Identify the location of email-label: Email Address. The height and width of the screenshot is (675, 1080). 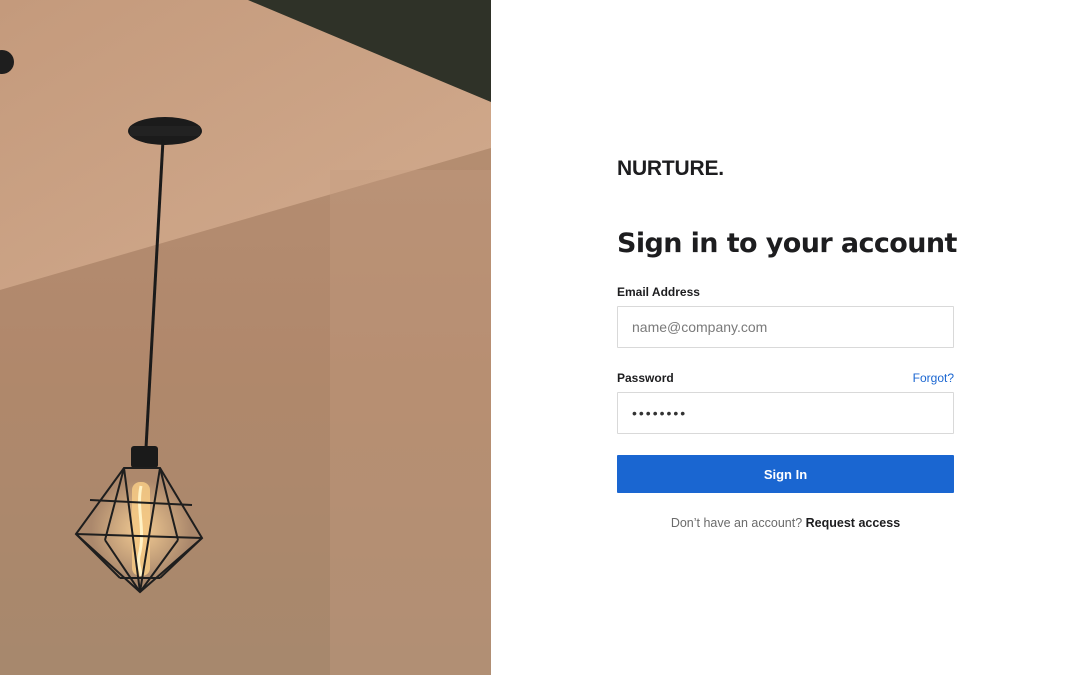
(658, 292).